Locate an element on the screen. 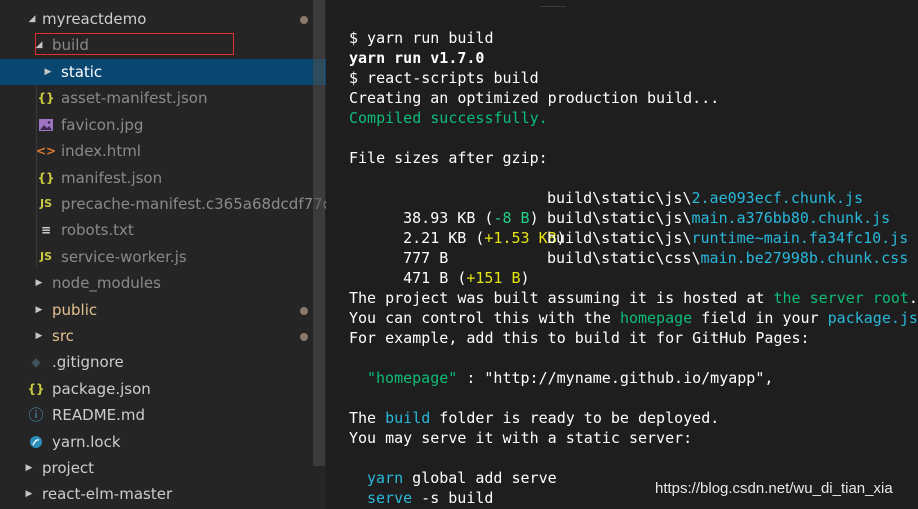  terminal-serve-line: You may serve it with a static server: is located at coordinates (521, 438).